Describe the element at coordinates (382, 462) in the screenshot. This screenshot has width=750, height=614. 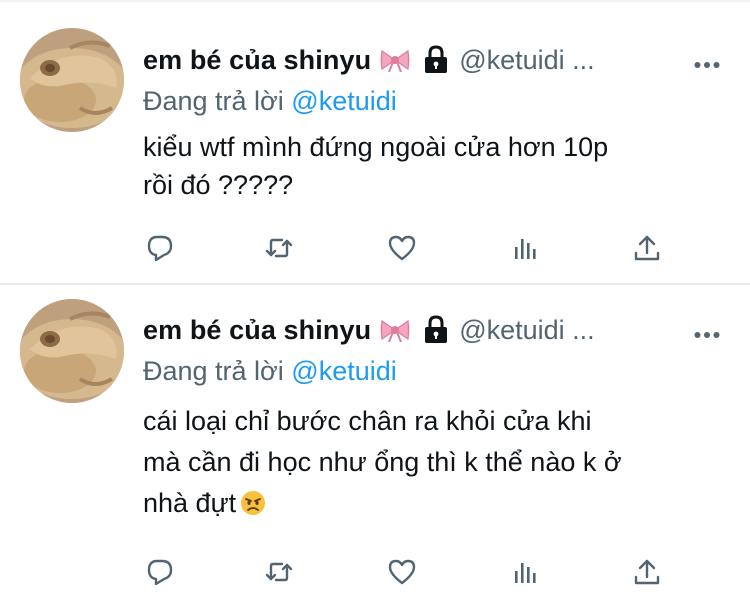
I see `tweet-text-line: mà cần đi học như ổng thì k thể nào k ở` at that location.